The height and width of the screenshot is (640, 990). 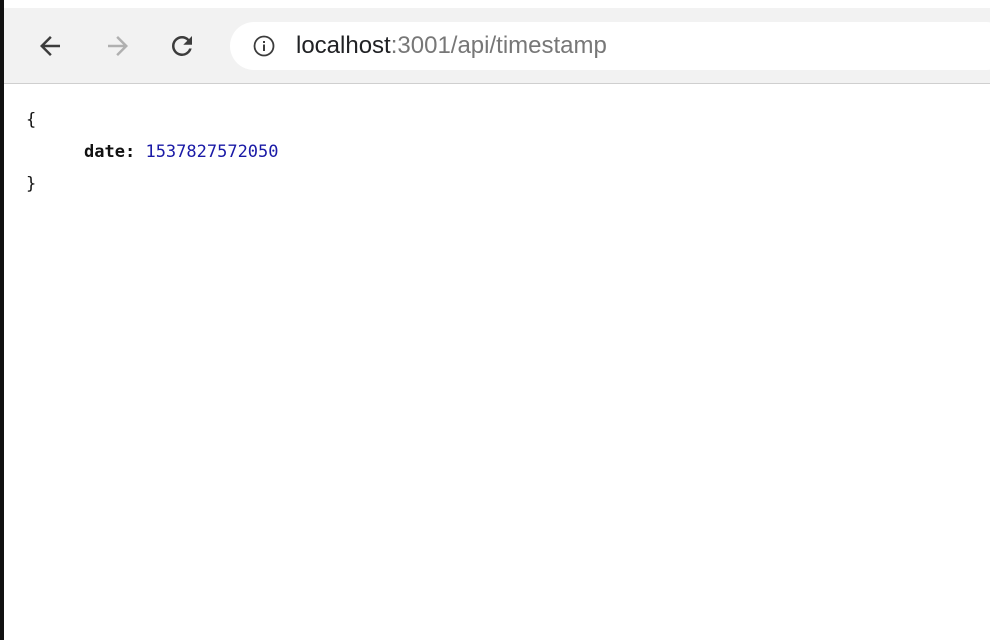 I want to click on json-open-brace: {, so click(x=31, y=120).